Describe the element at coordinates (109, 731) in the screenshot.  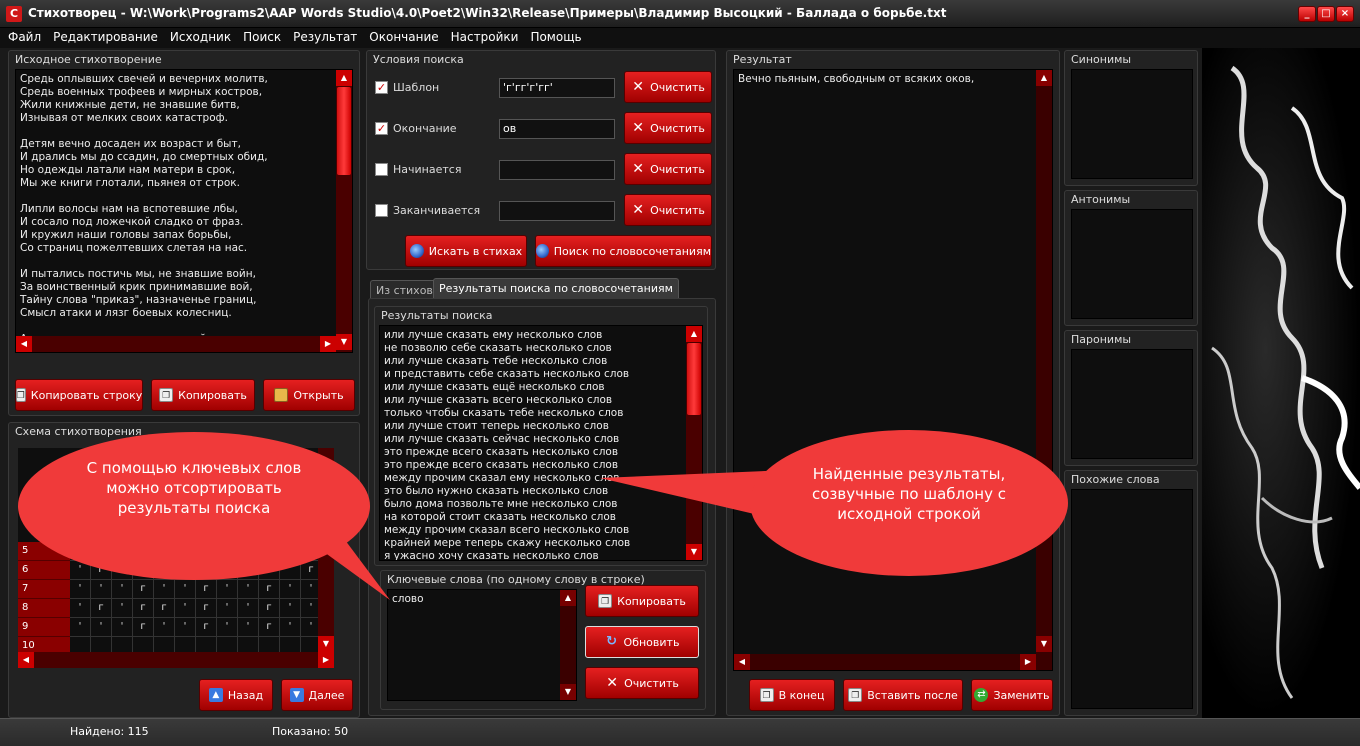
I see `status-found: Найдено: 115` at that location.